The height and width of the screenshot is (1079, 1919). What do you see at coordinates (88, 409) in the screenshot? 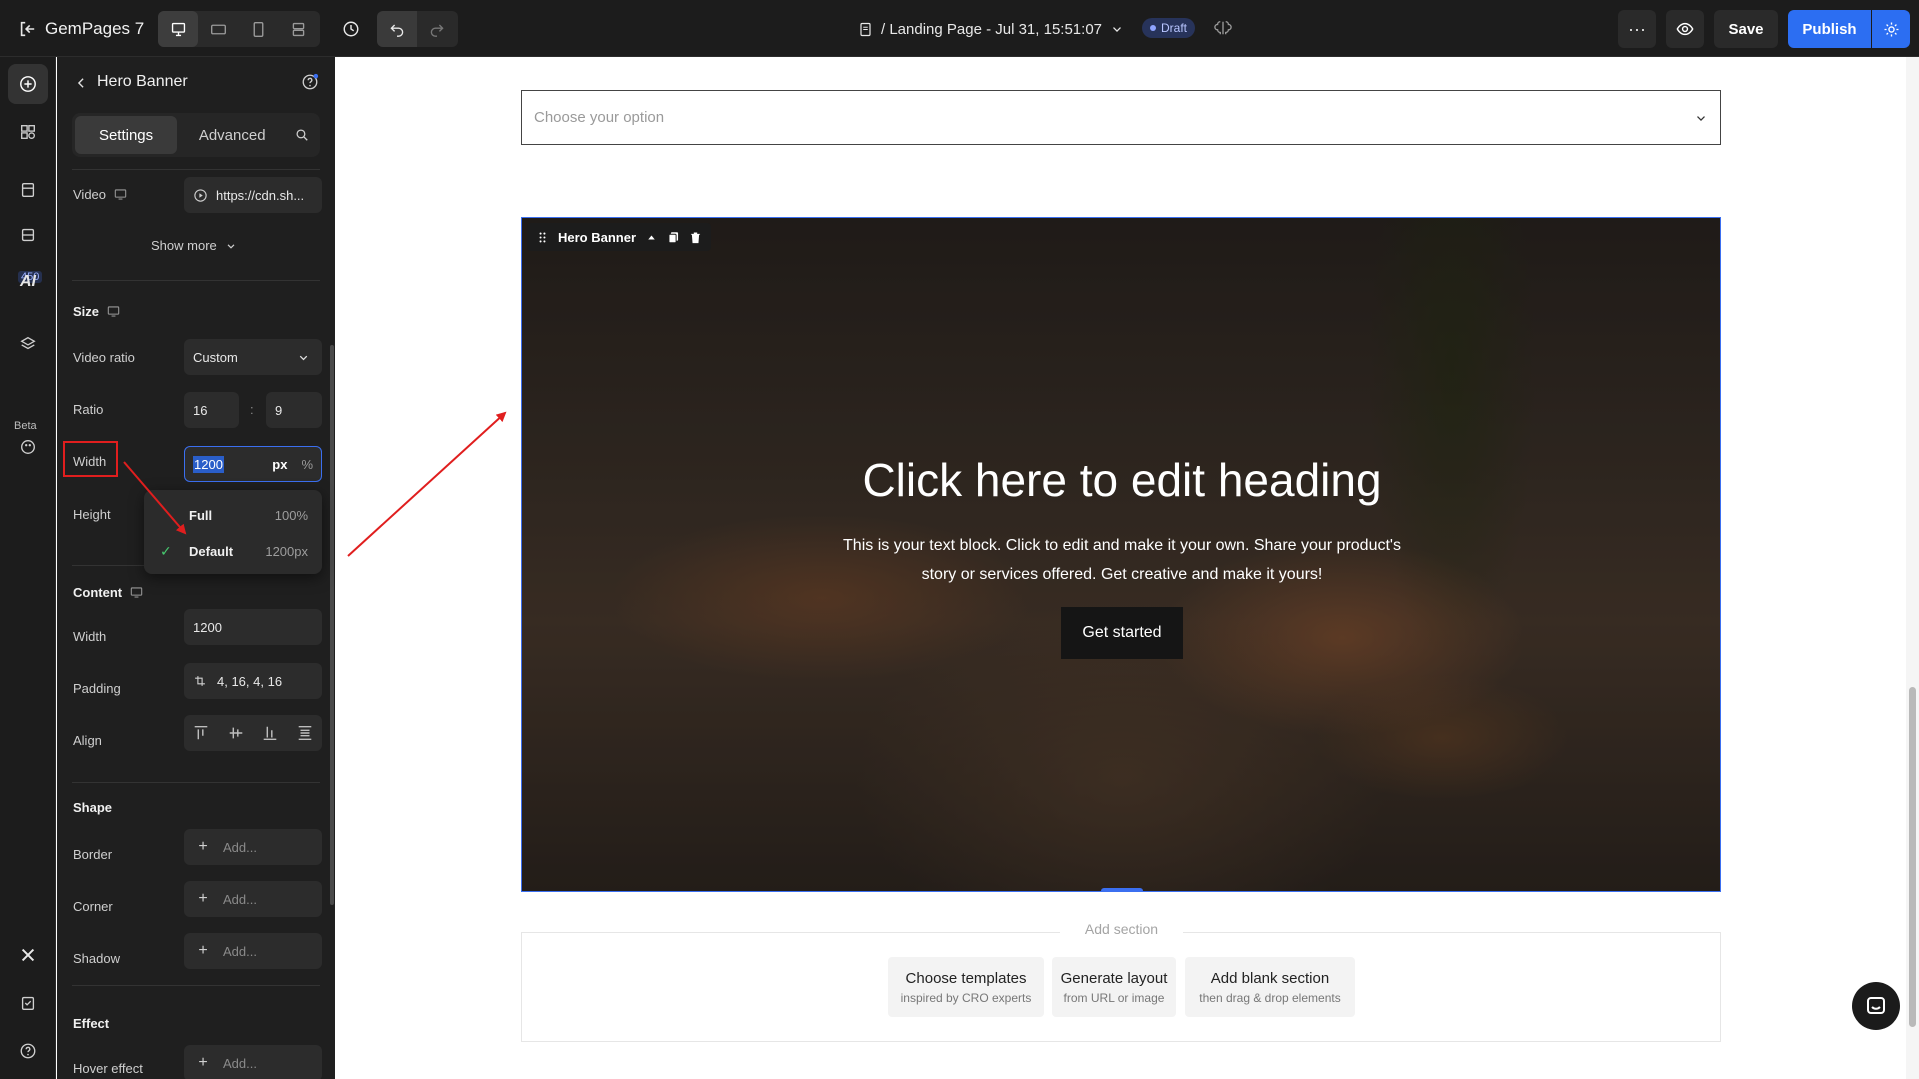
I see `ratio-label: Ratio` at bounding box center [88, 409].